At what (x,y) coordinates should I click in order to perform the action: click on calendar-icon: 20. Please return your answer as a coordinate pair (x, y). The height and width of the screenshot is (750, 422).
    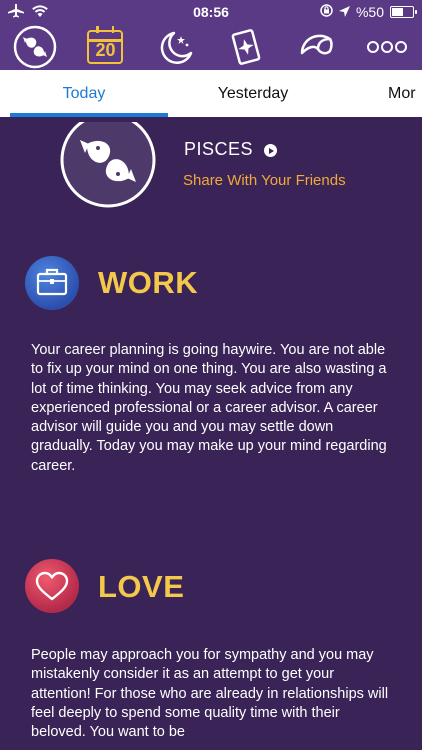
    Looking at the image, I should click on (105, 47).